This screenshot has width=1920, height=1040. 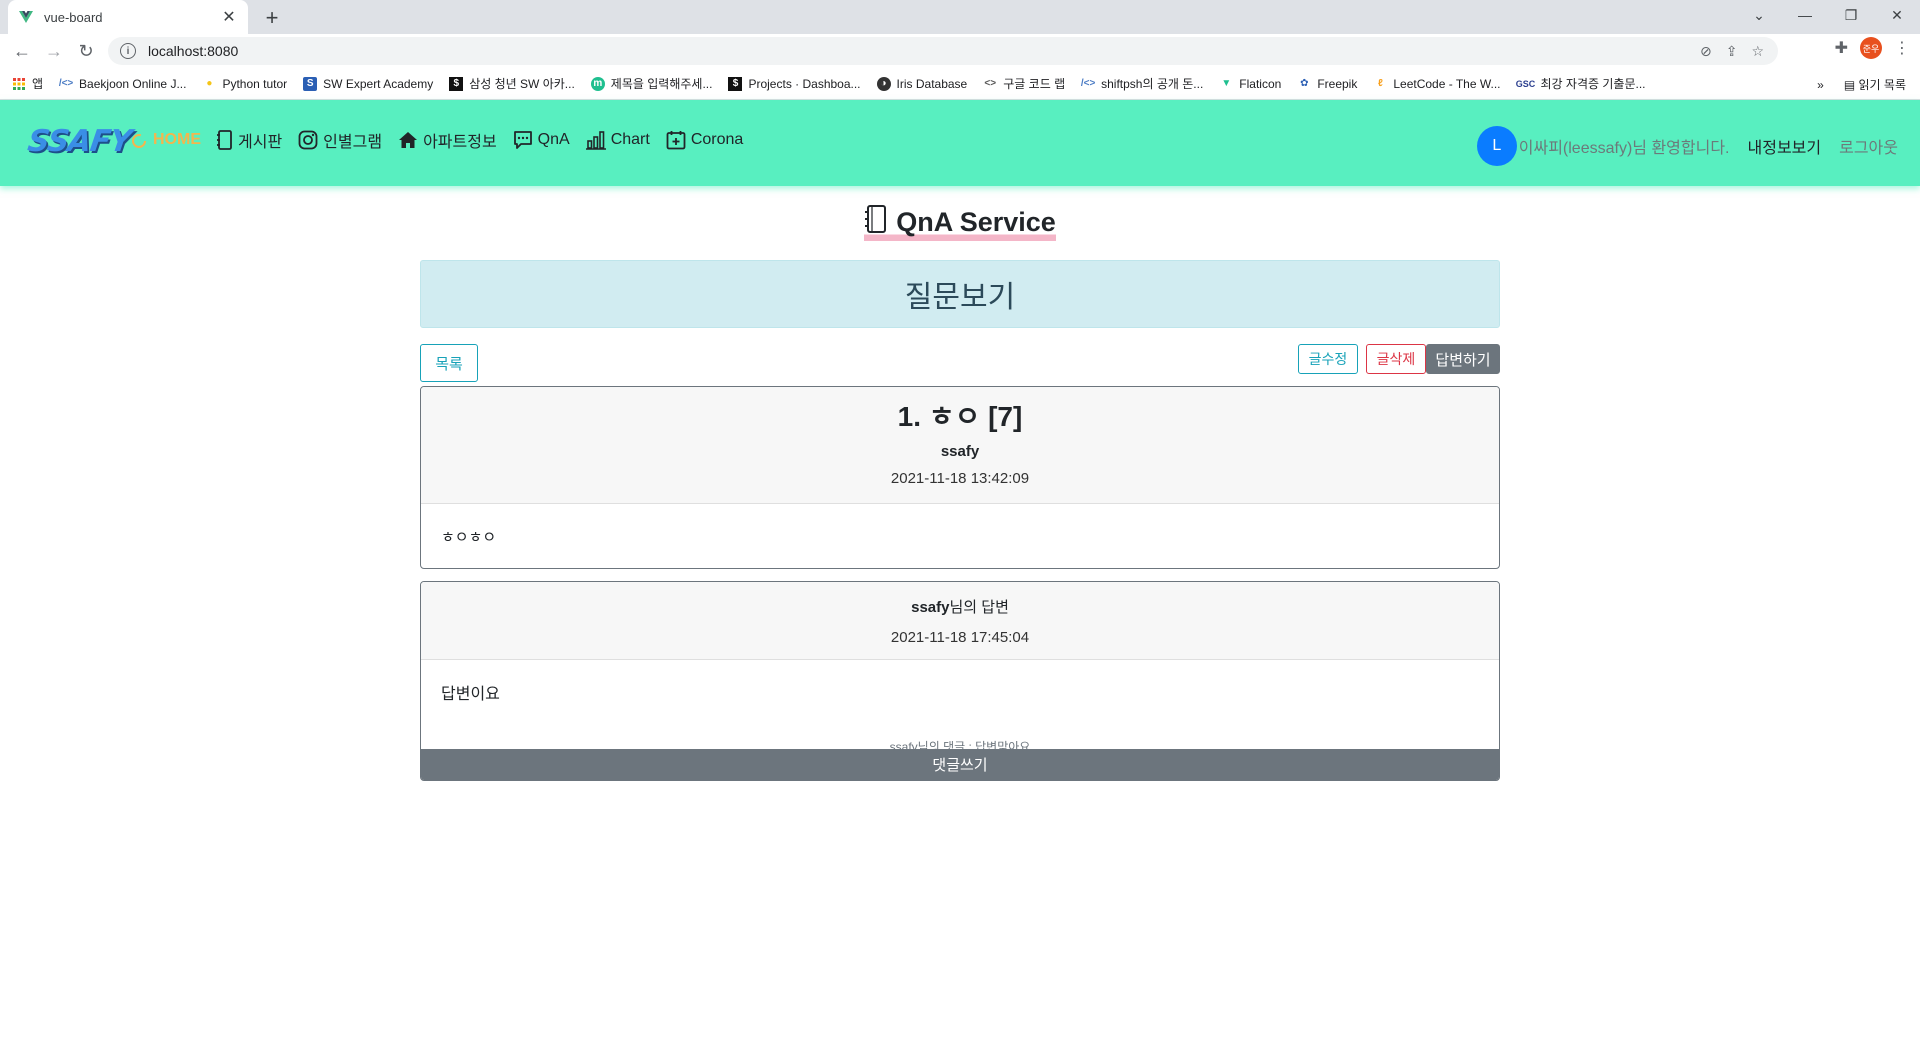 I want to click on section-banner: 질문보기, so click(x=960, y=294).